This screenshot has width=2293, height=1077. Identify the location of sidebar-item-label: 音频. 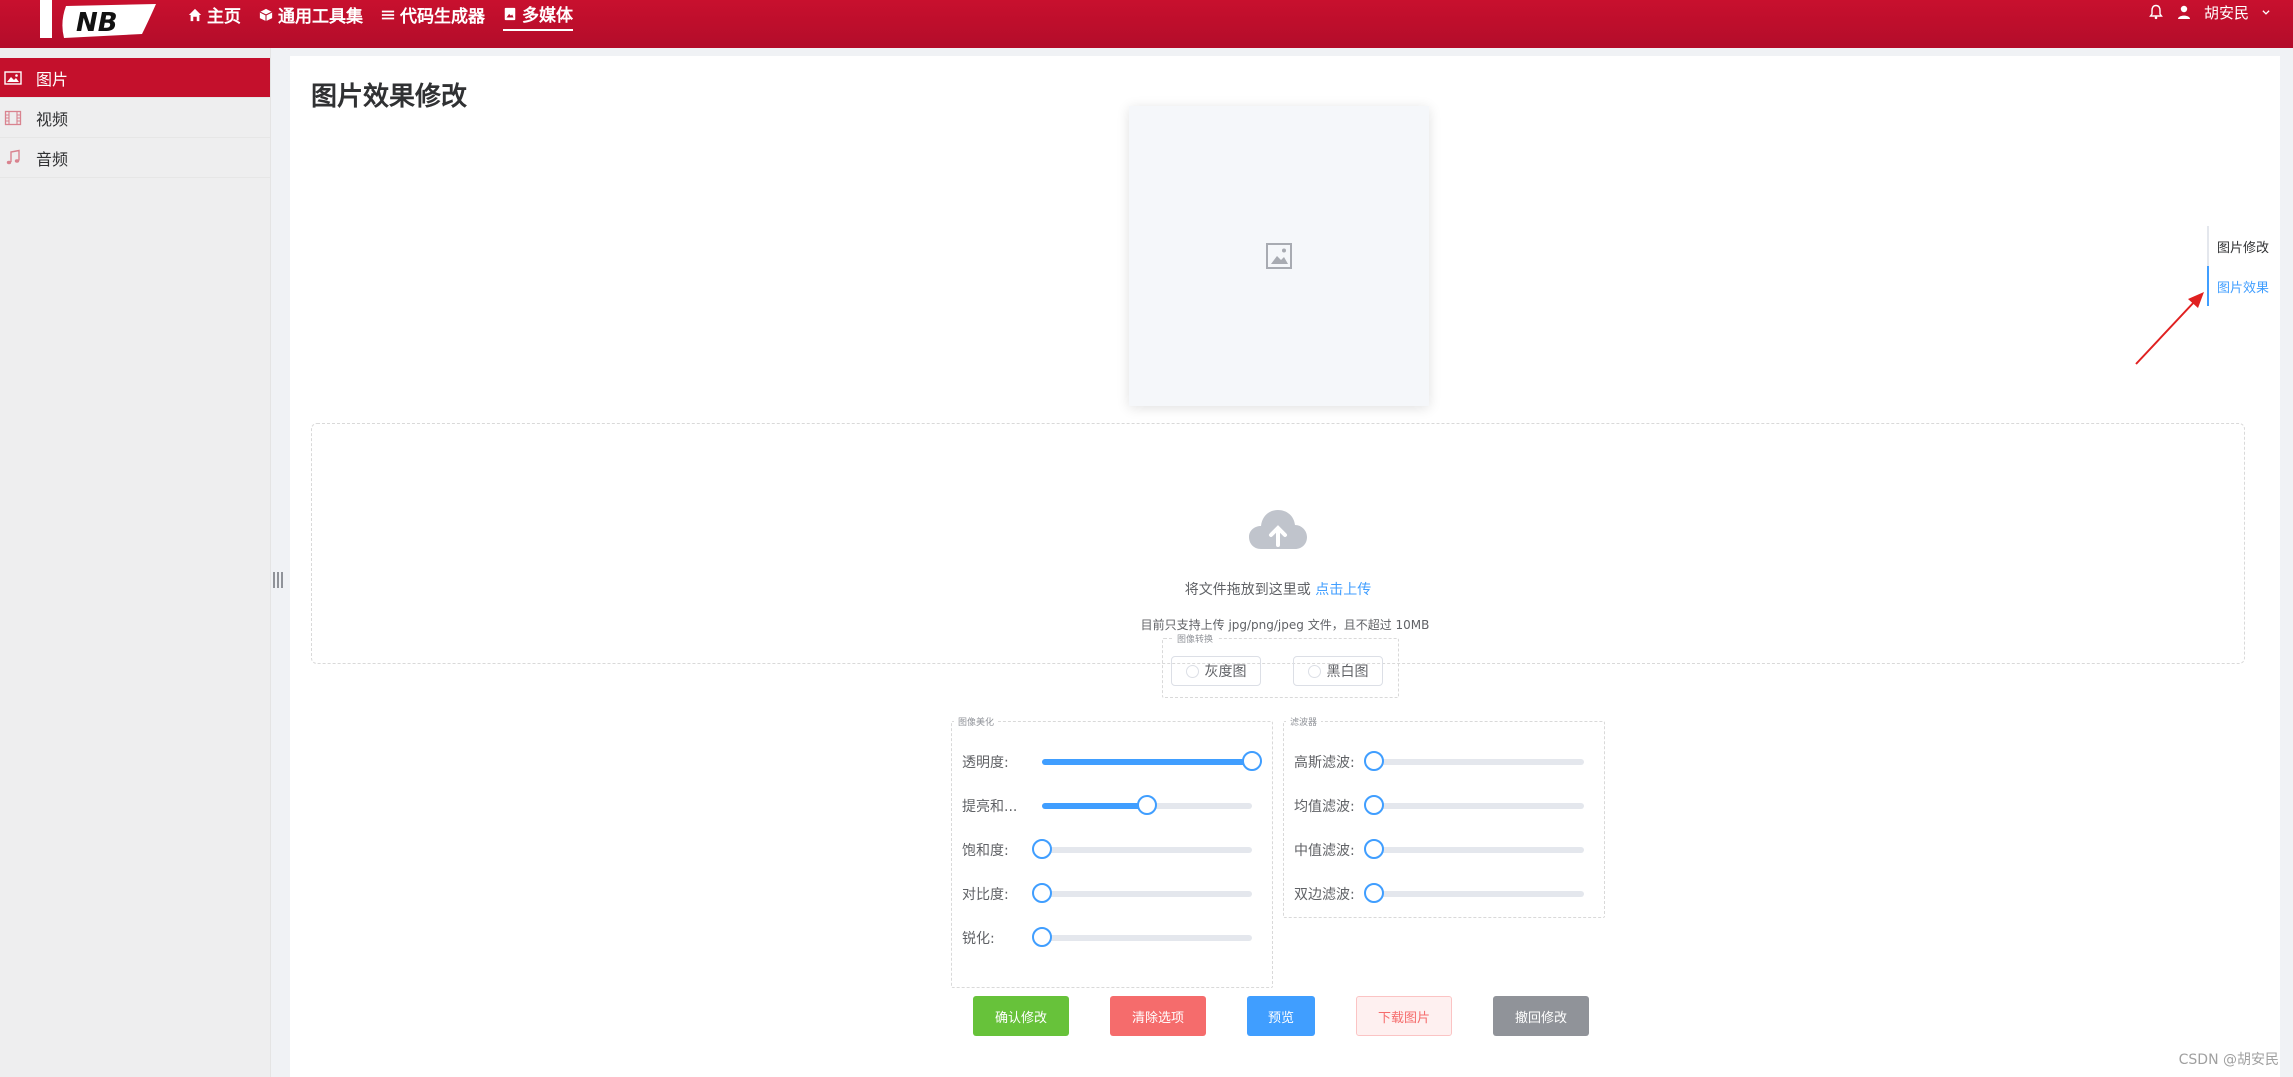
(52, 159).